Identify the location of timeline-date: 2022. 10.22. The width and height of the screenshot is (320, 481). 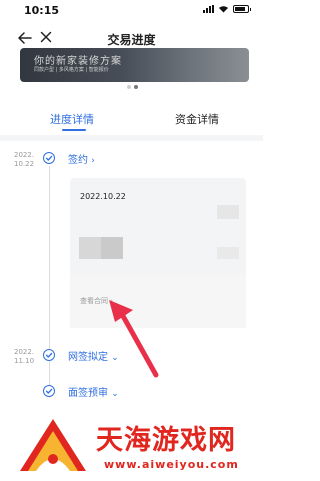
(24, 159).